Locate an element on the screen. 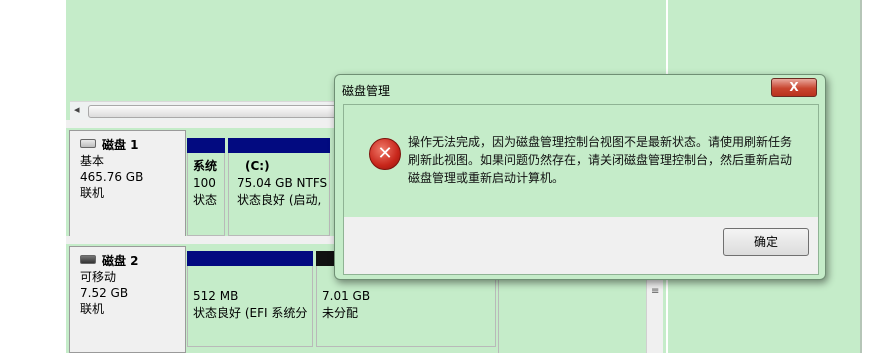 This screenshot has height=353, width=892. panel-border is located at coordinates (861, 176).